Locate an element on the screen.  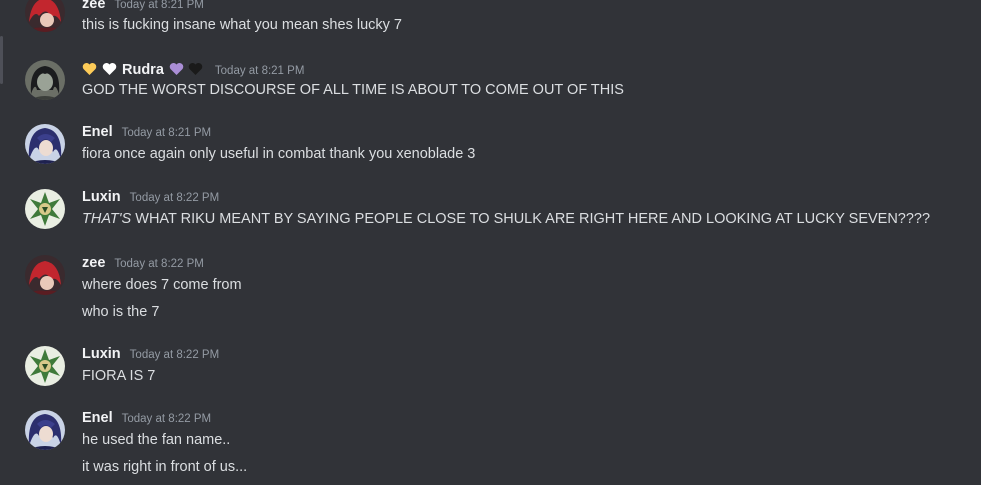
white-heart-icon is located at coordinates (109, 69).